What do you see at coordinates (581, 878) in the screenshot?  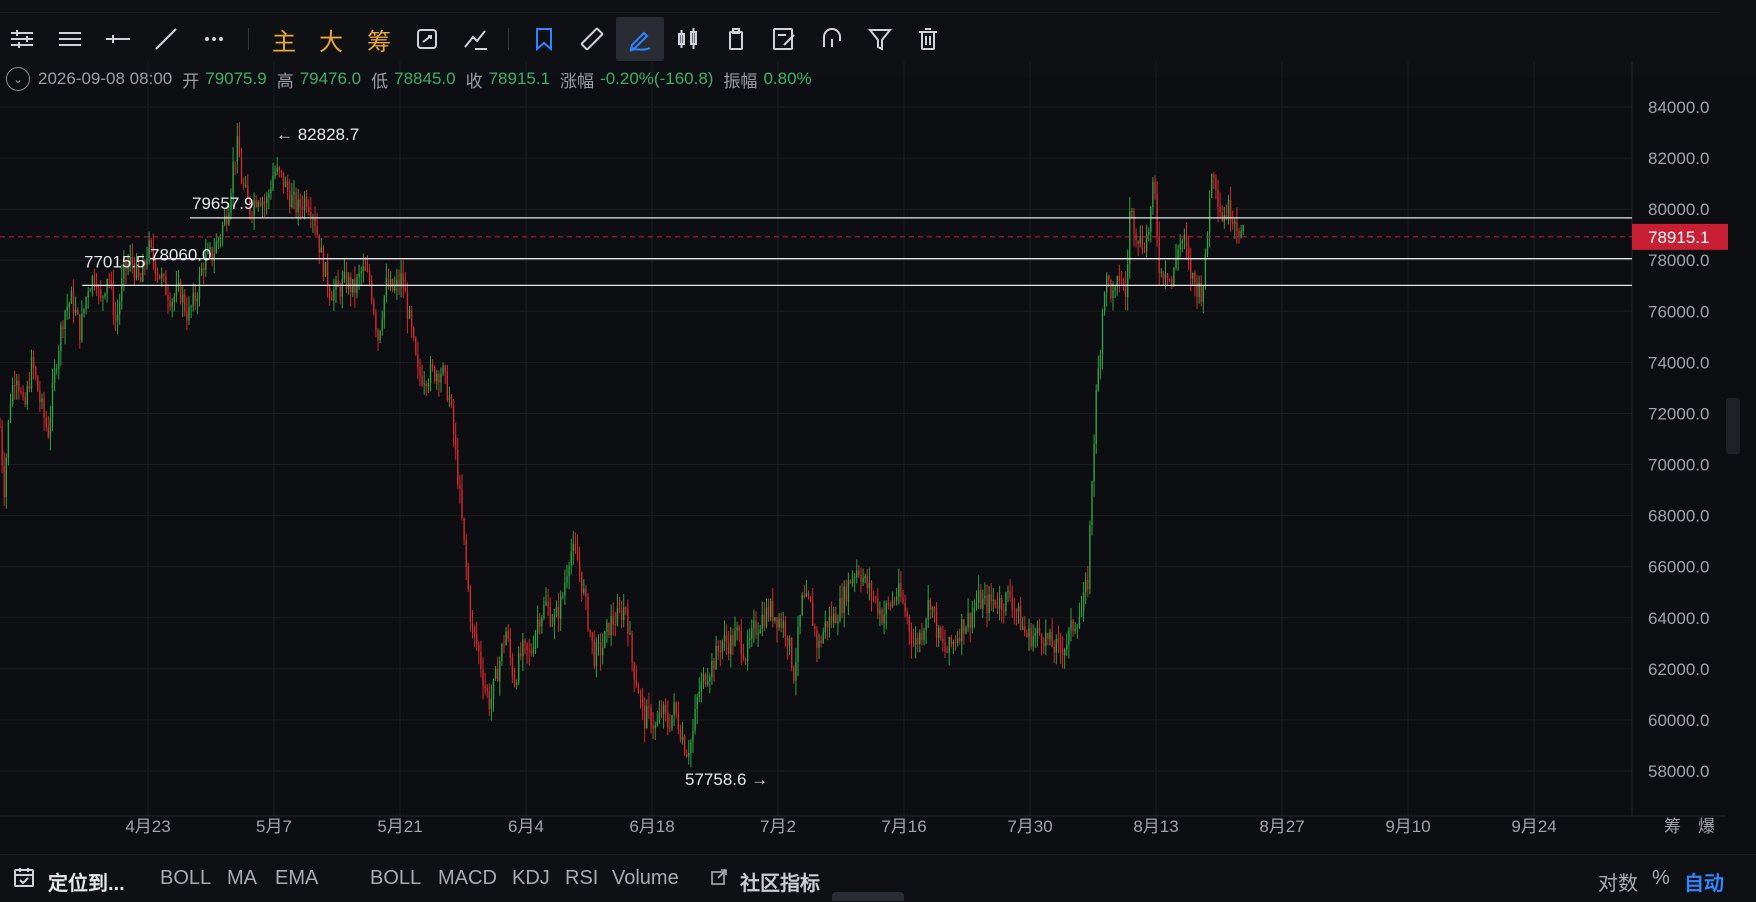 I see `sub-indicator-rsi: RSI` at bounding box center [581, 878].